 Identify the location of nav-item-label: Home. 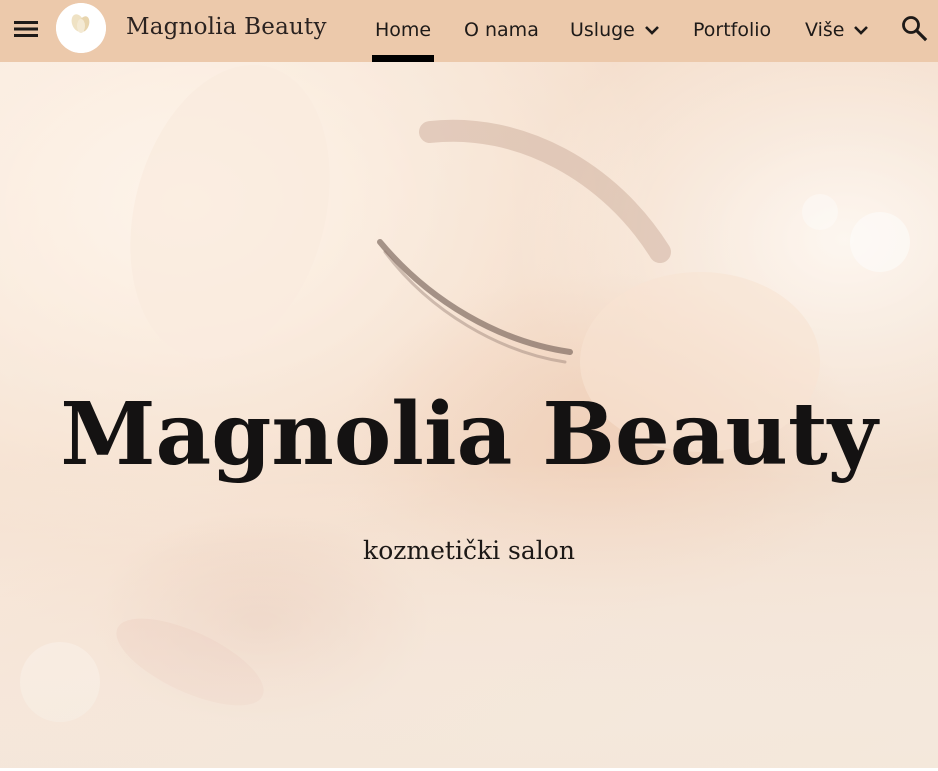
(403, 30).